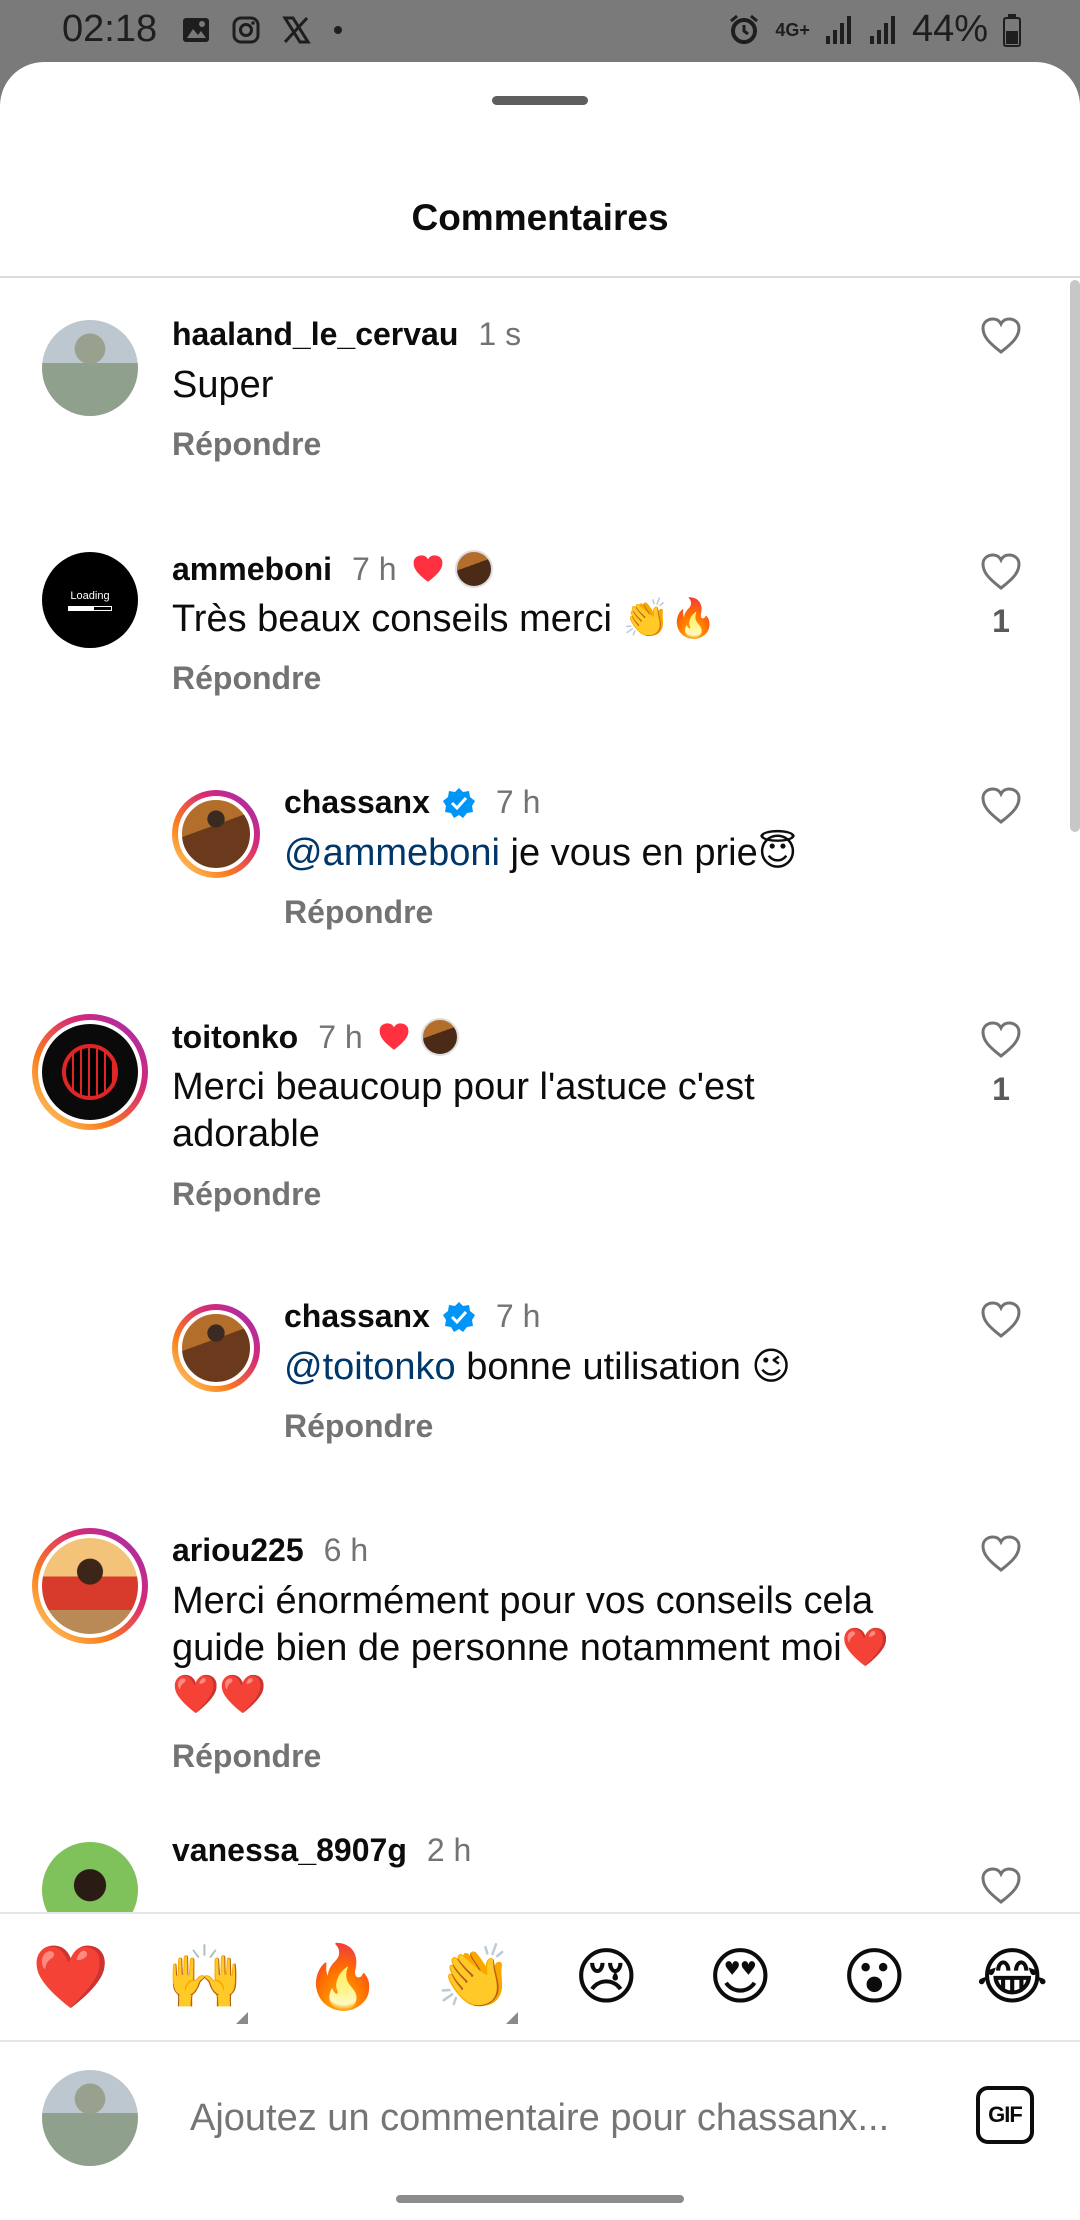 This screenshot has width=1080, height=2220. I want to click on dot-icon, so click(338, 30).